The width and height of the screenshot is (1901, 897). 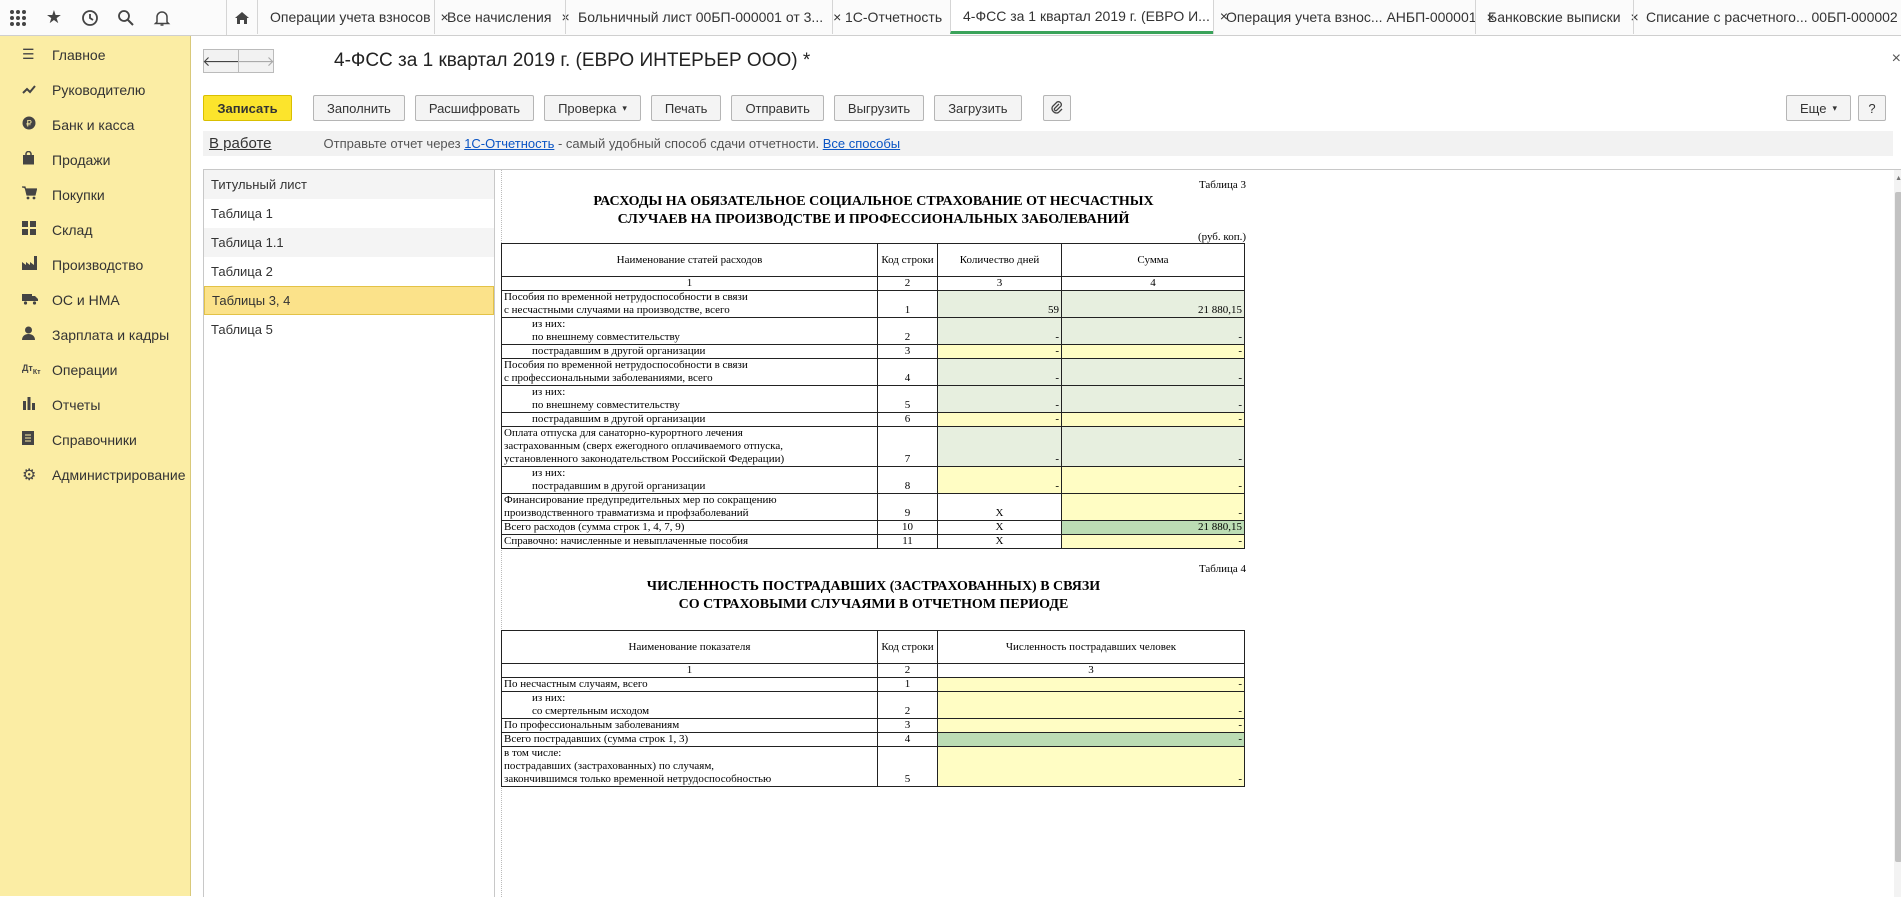 What do you see at coordinates (689, 331) in the screenshot?
I see `row-label: из них: по внешнему совместительству` at bounding box center [689, 331].